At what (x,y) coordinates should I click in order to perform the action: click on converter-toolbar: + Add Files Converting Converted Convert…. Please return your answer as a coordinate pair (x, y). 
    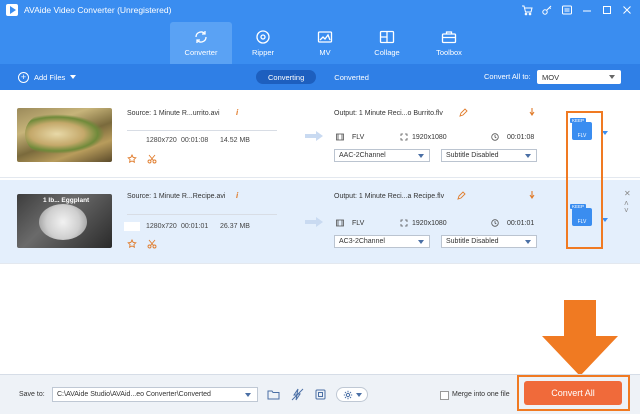
    Looking at the image, I should click on (320, 77).